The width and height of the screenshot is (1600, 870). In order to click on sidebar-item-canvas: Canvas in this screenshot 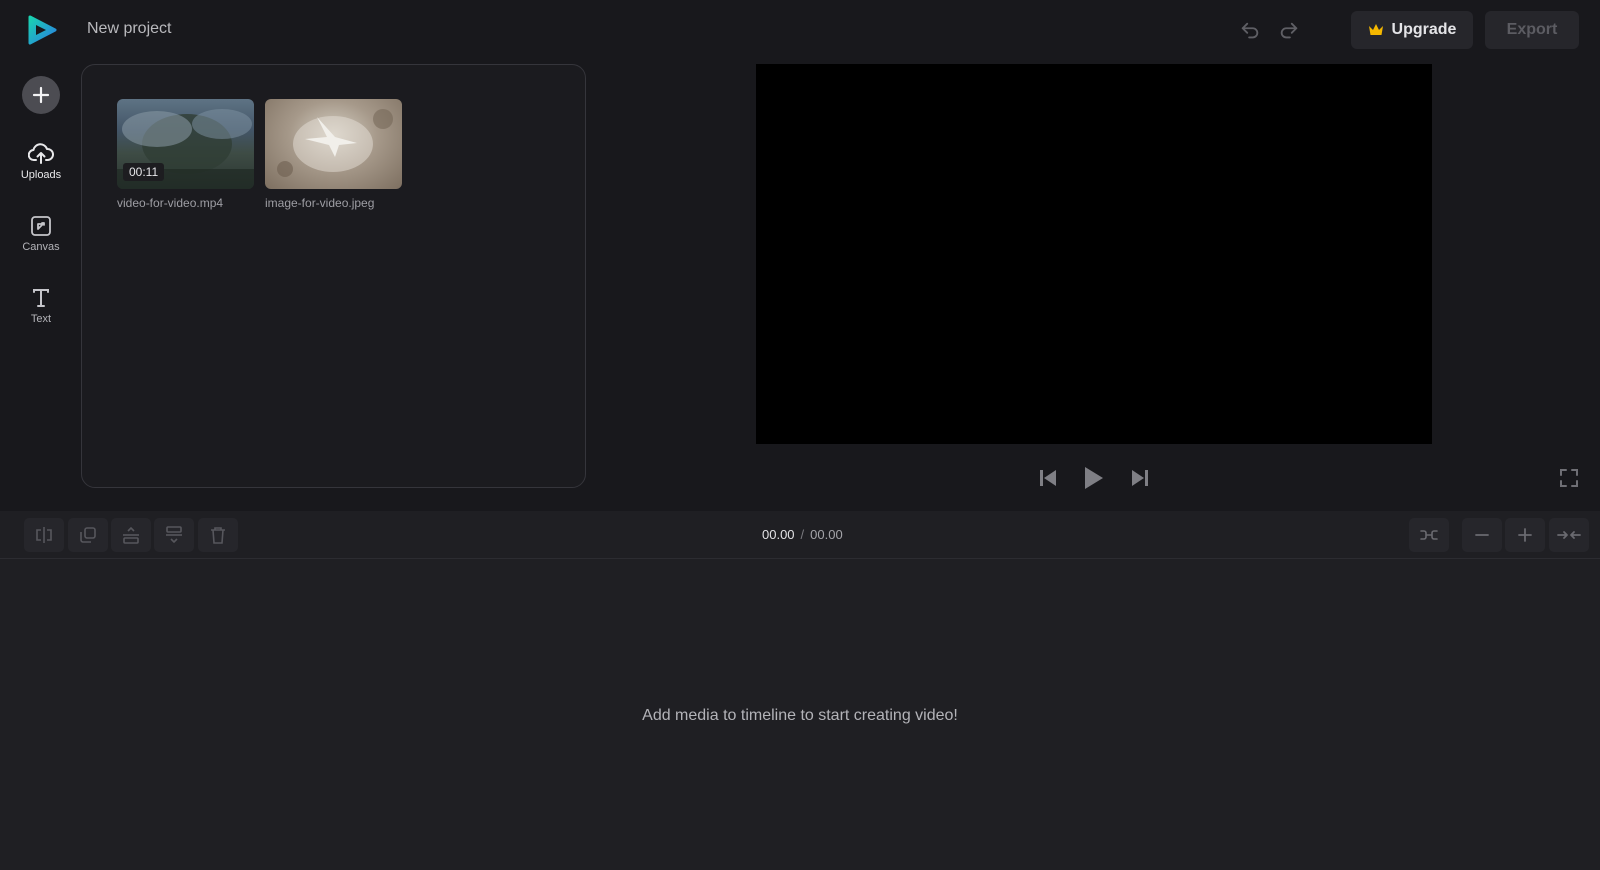, I will do `click(41, 242)`.